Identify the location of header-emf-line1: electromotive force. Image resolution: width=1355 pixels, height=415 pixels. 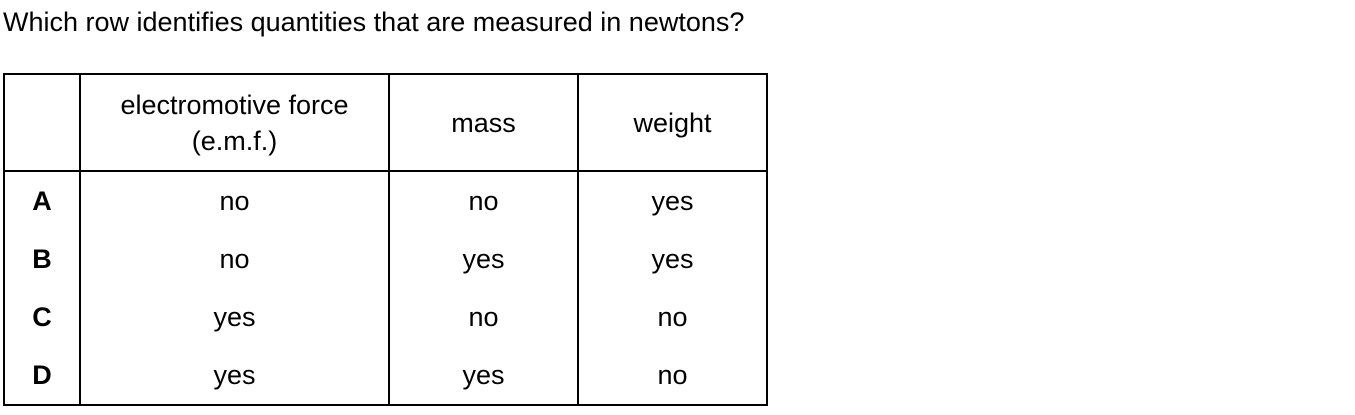
(234, 104).